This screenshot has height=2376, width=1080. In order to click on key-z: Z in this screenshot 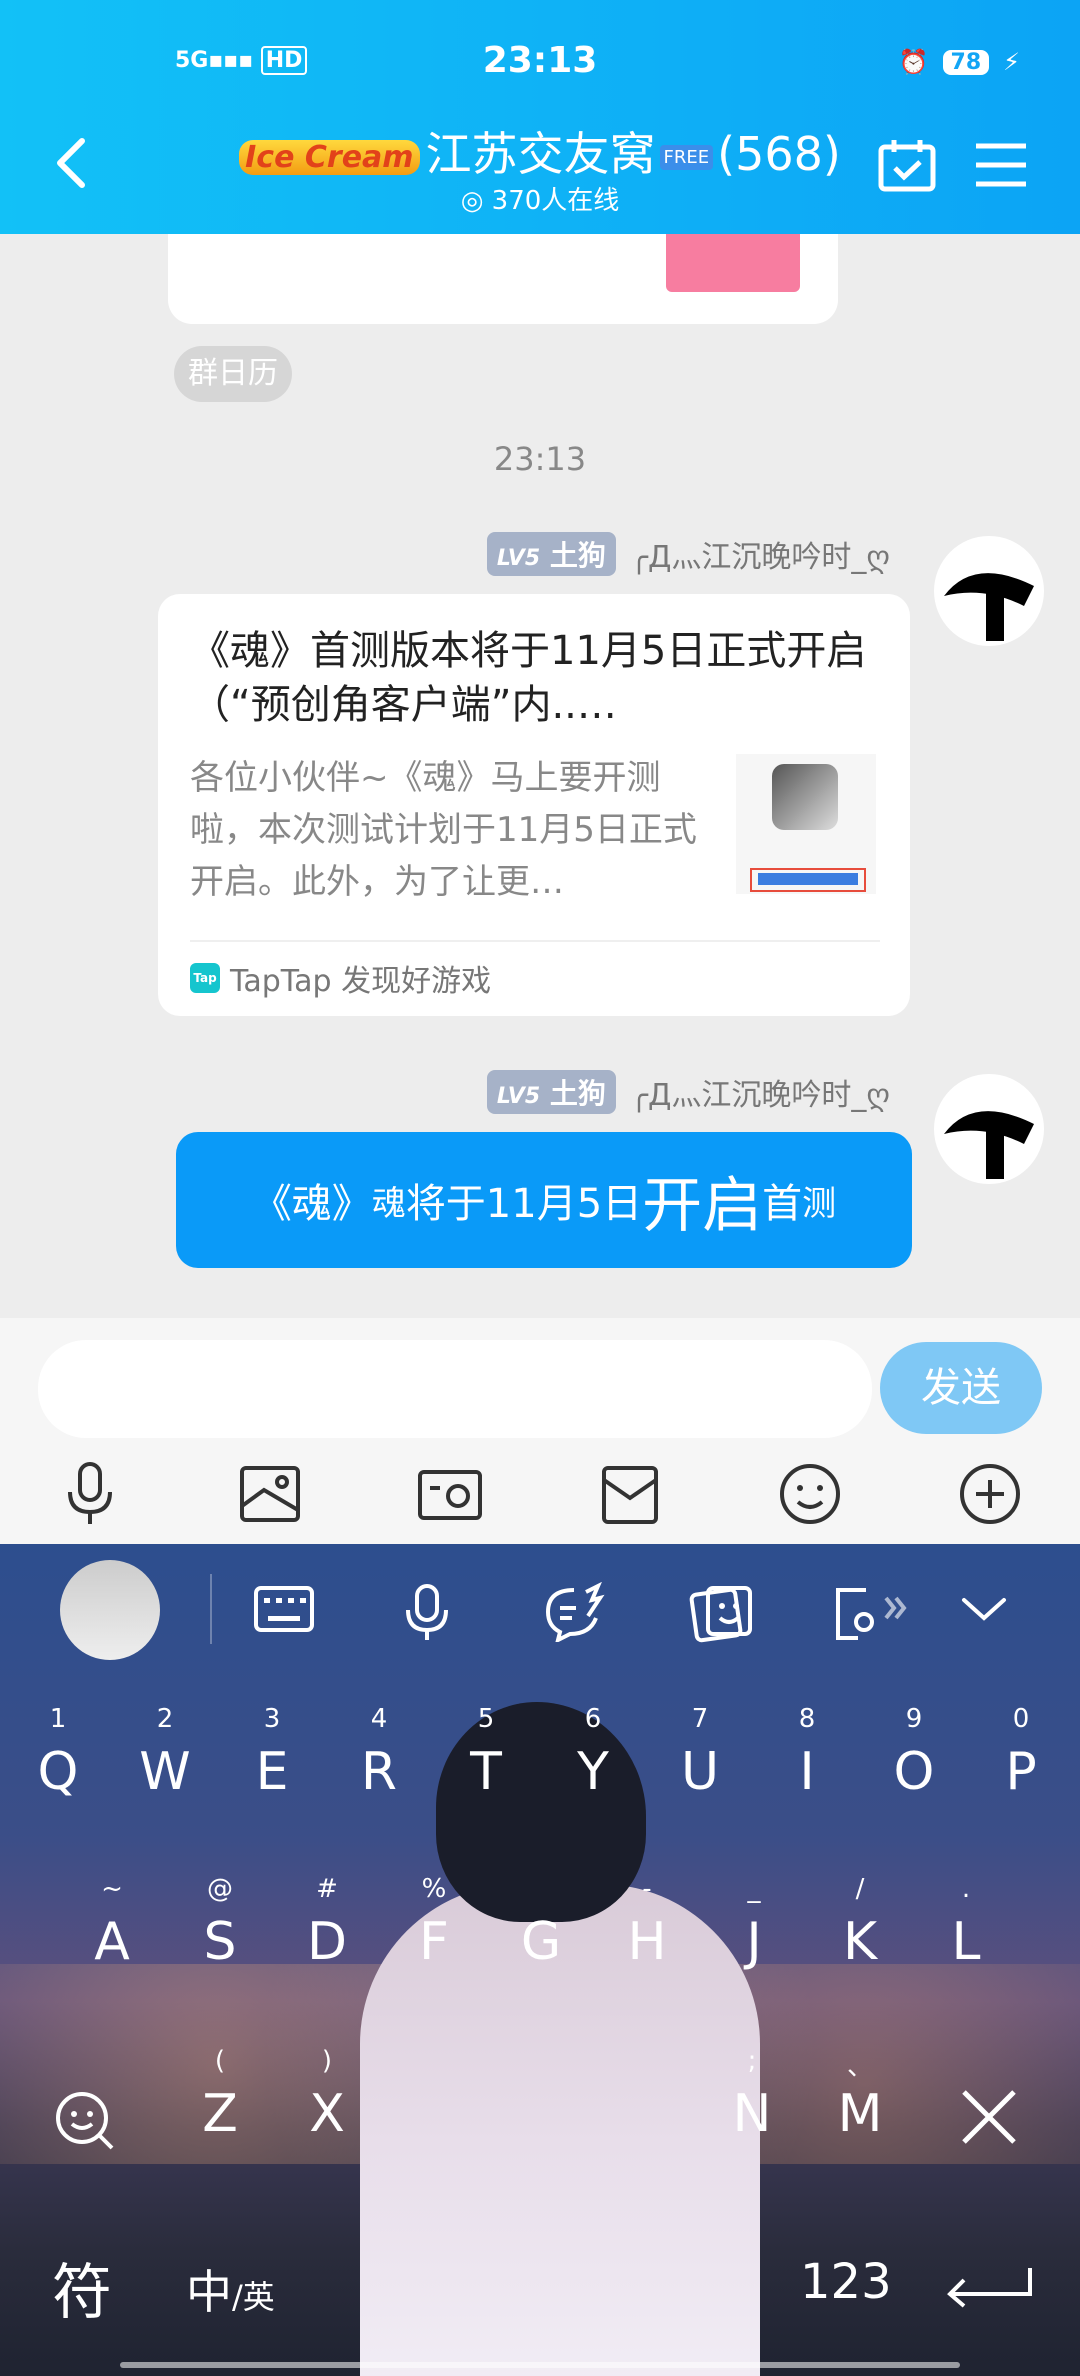, I will do `click(220, 2114)`.